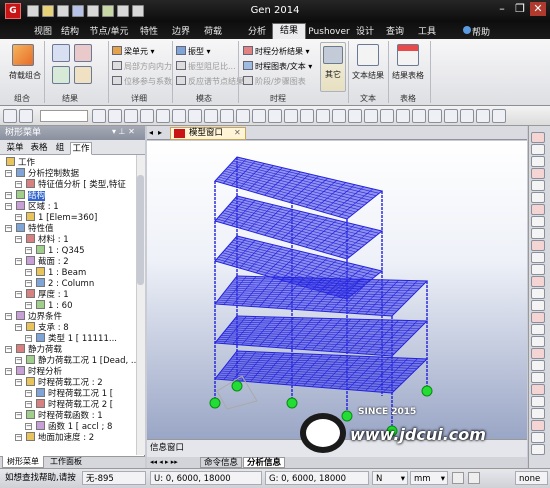 The width and height of the screenshot is (550, 488). Describe the element at coordinates (61, 53) in the screenshot. I see `reaction-icon` at that location.